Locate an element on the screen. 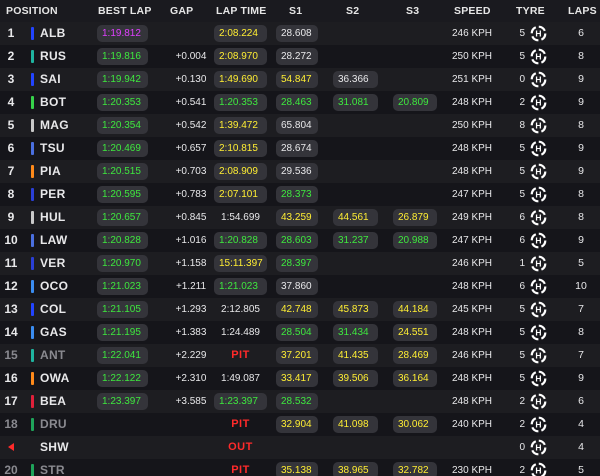 Image resolution: width=600 pixels, height=476 pixels. laps-count: 4 is located at coordinates (581, 424).